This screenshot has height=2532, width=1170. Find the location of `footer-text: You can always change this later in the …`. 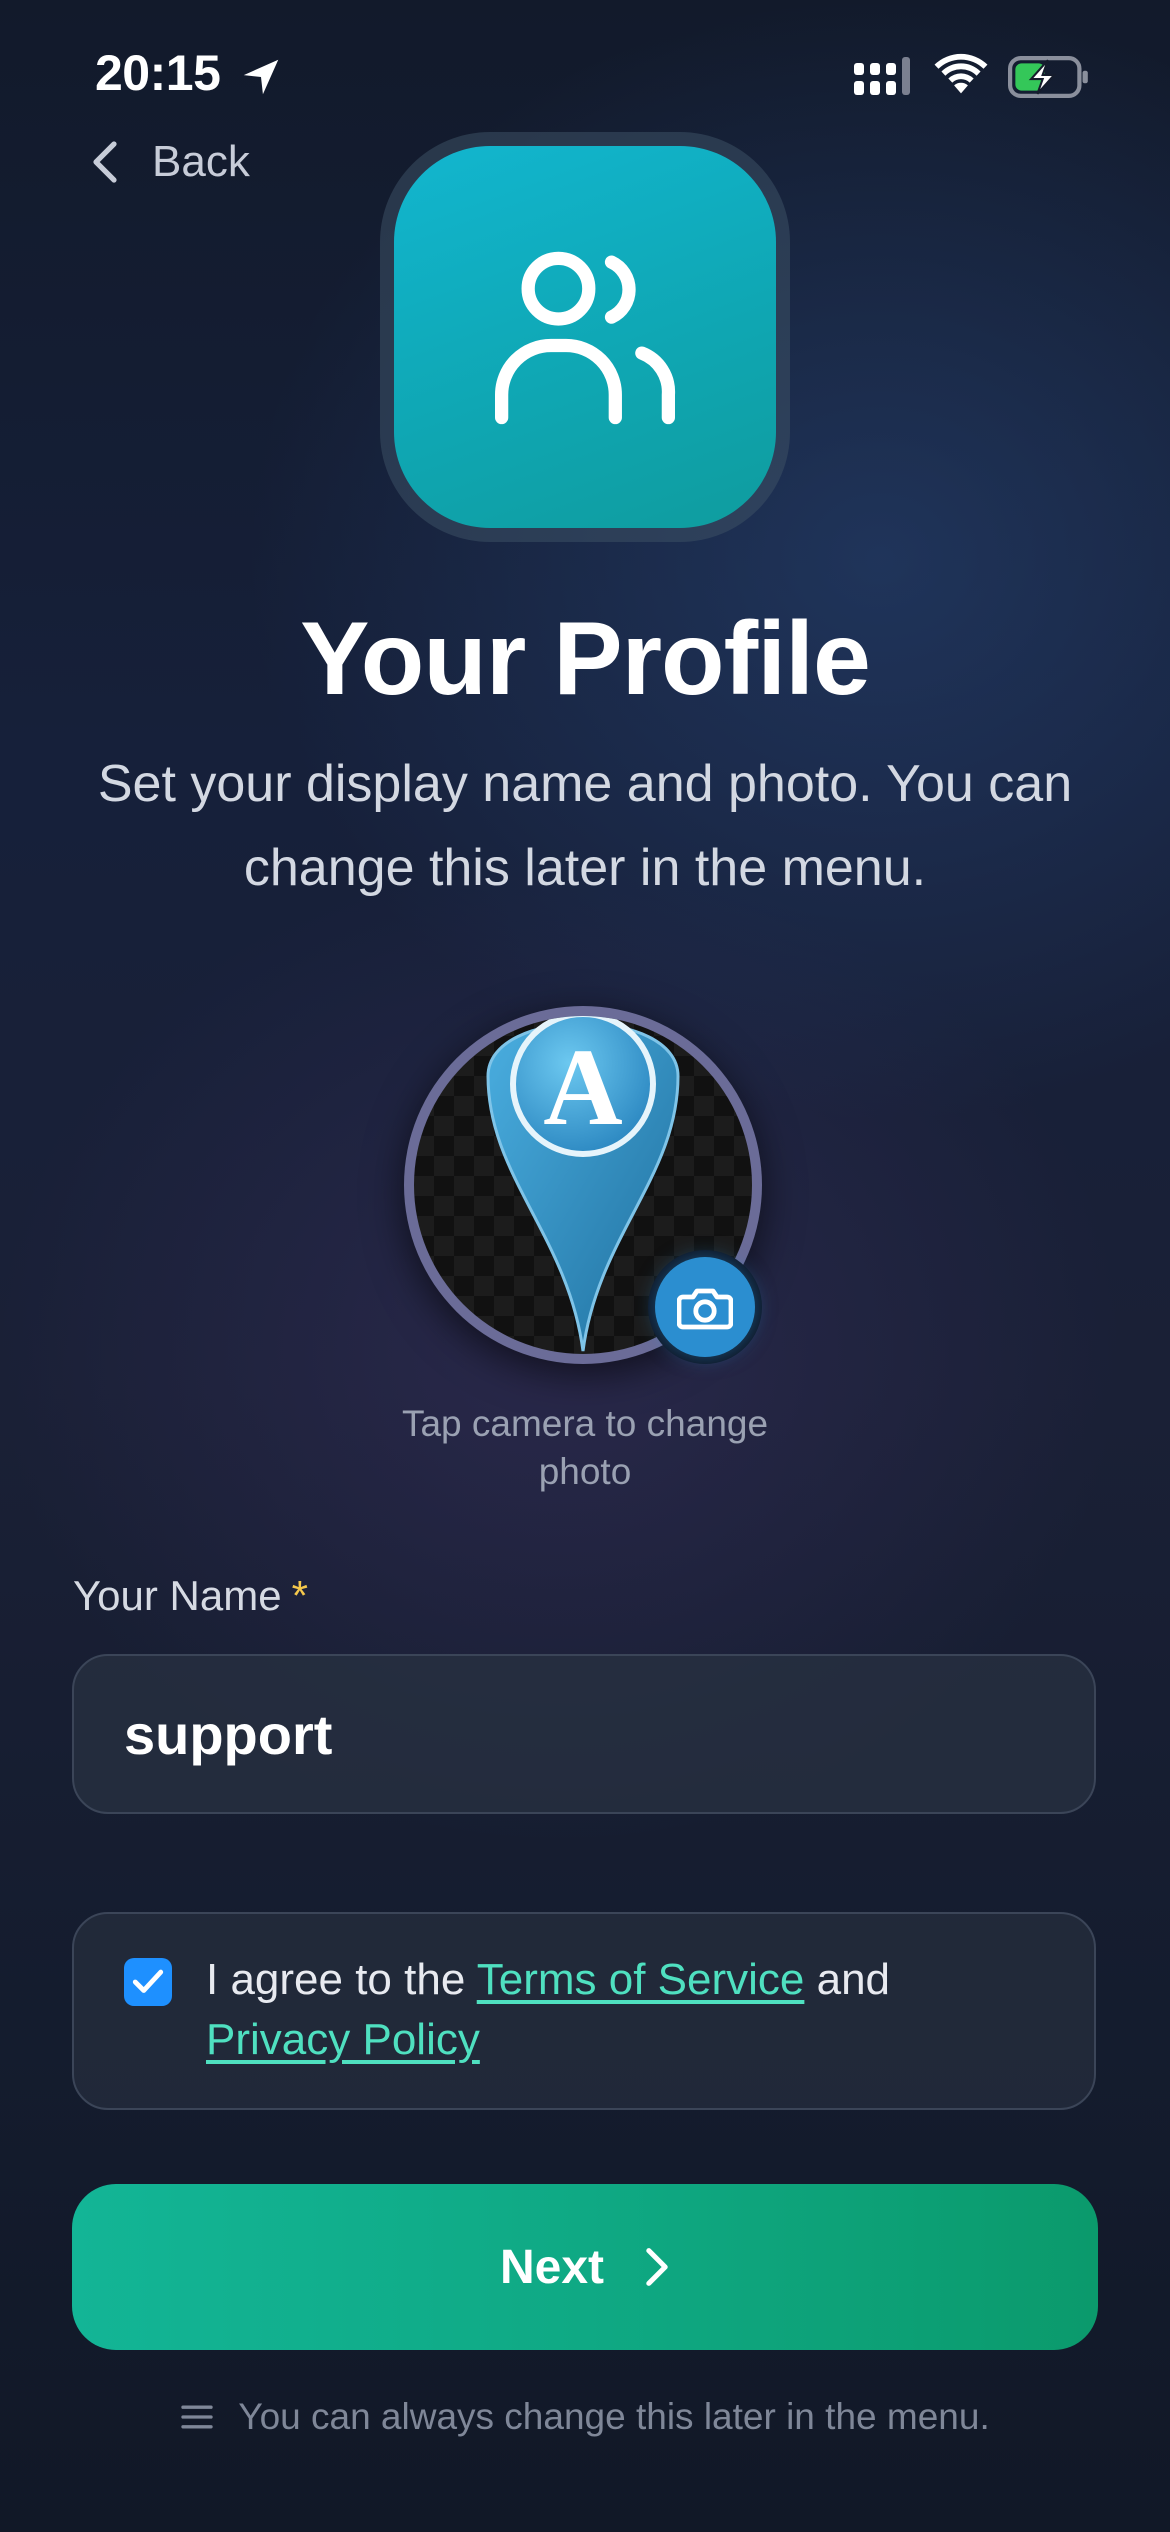

footer-text: You can always change this later in the … is located at coordinates (614, 2416).